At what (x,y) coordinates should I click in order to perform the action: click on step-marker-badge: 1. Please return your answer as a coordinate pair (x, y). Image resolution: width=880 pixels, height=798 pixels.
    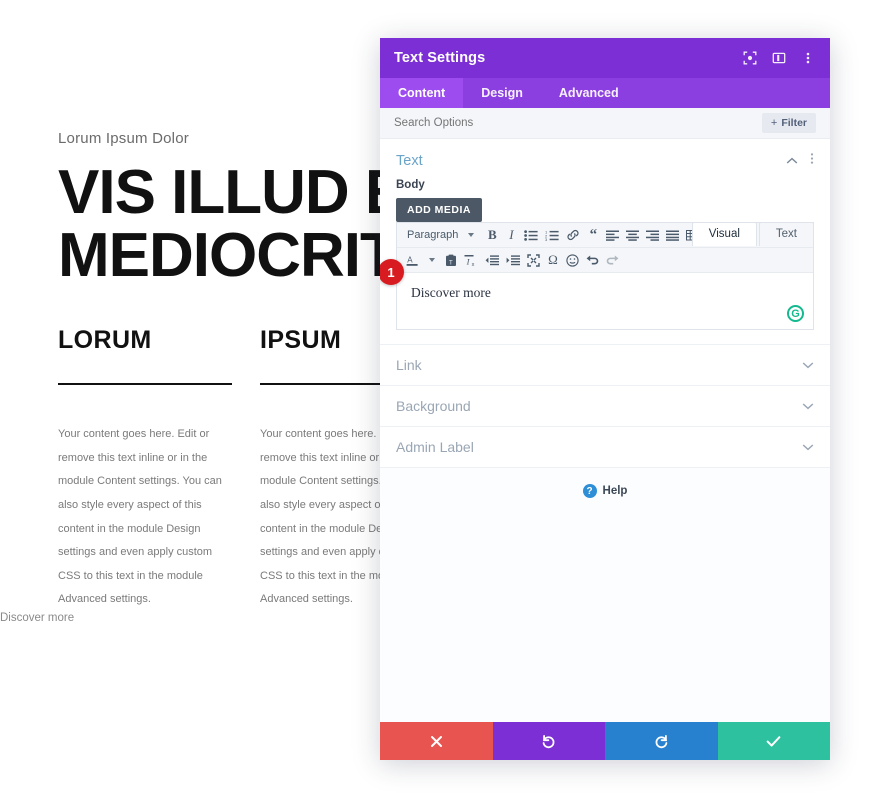
    Looking at the image, I should click on (392, 272).